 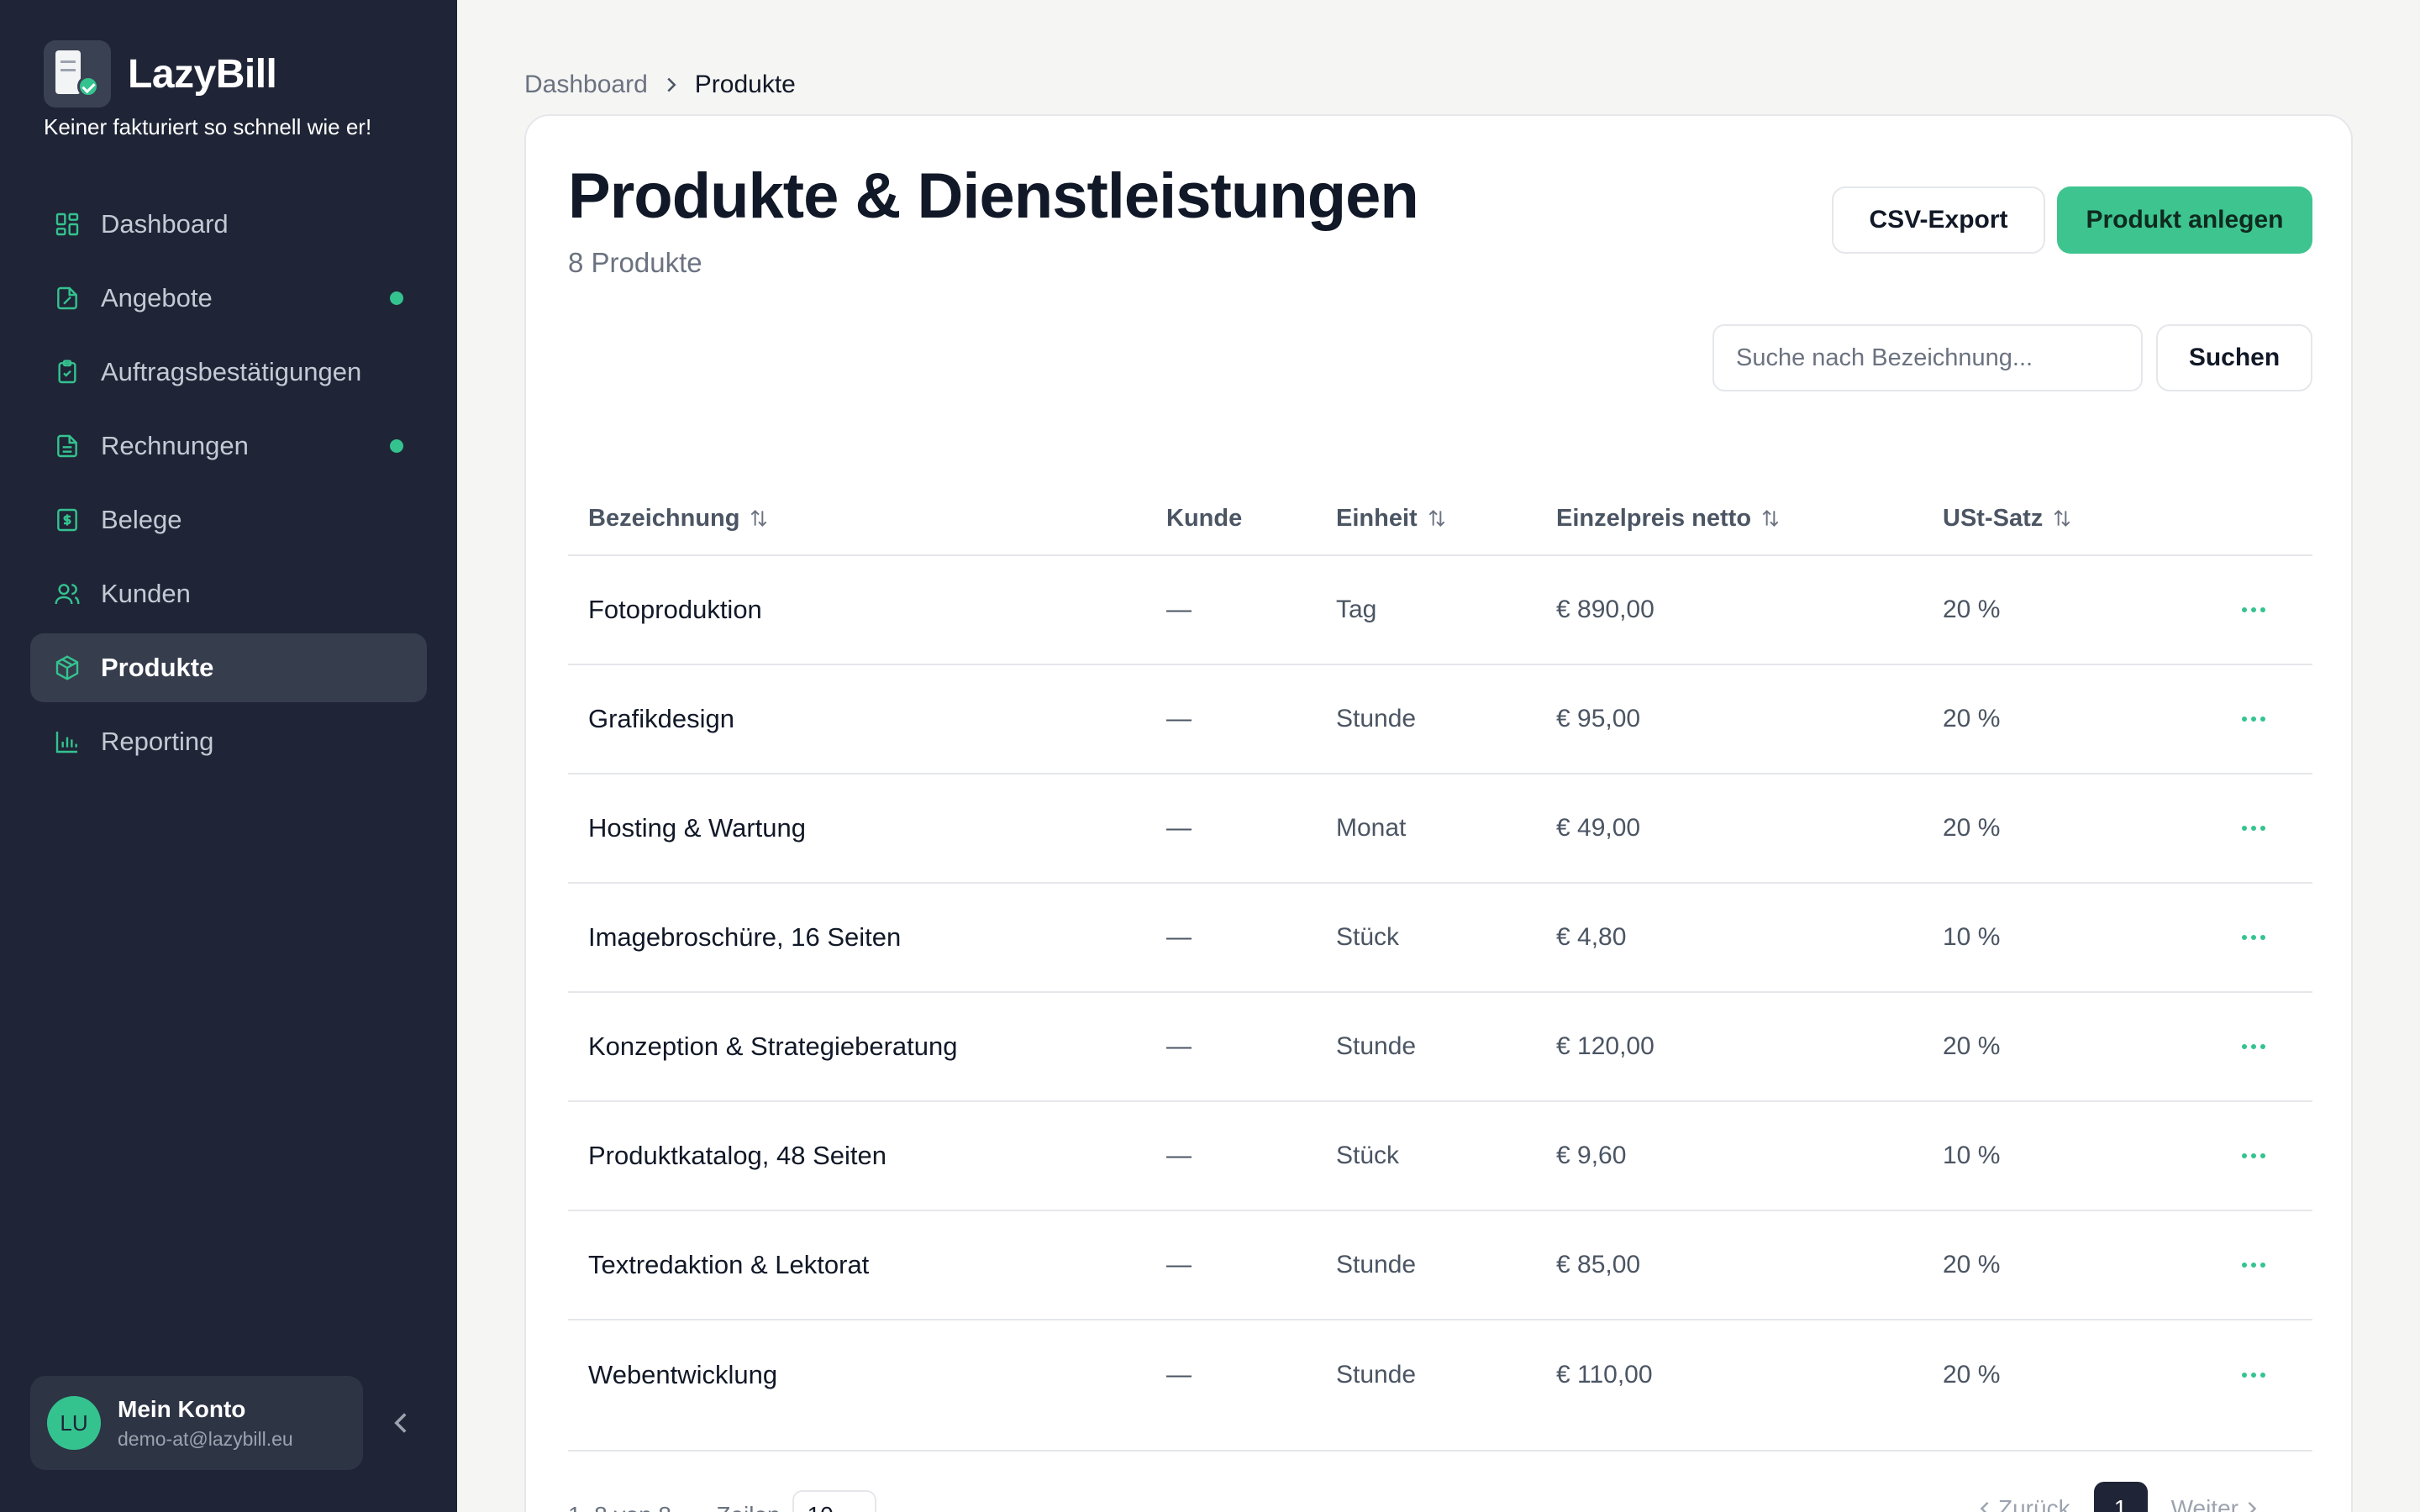 What do you see at coordinates (228, 298) in the screenshot?
I see `sidebar-item-angebote: Angebote` at bounding box center [228, 298].